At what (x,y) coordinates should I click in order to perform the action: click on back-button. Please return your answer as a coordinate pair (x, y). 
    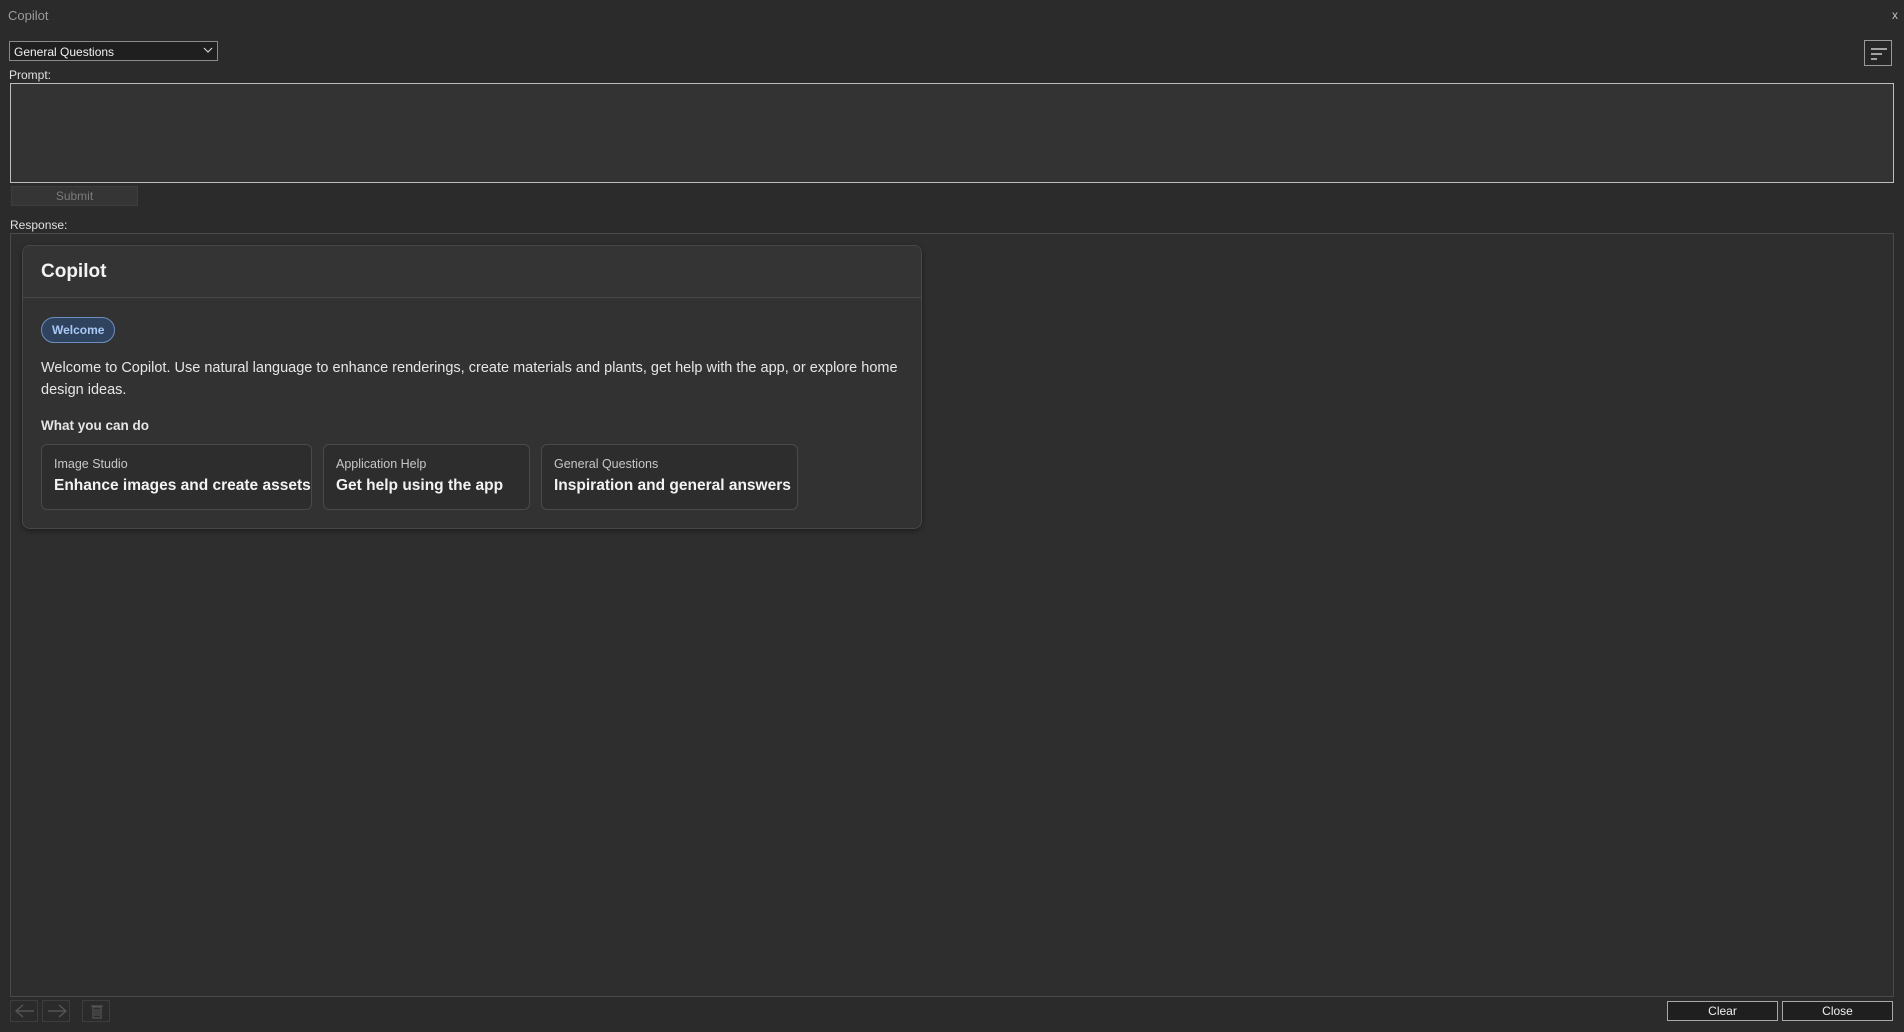
    Looking at the image, I should click on (24, 1011).